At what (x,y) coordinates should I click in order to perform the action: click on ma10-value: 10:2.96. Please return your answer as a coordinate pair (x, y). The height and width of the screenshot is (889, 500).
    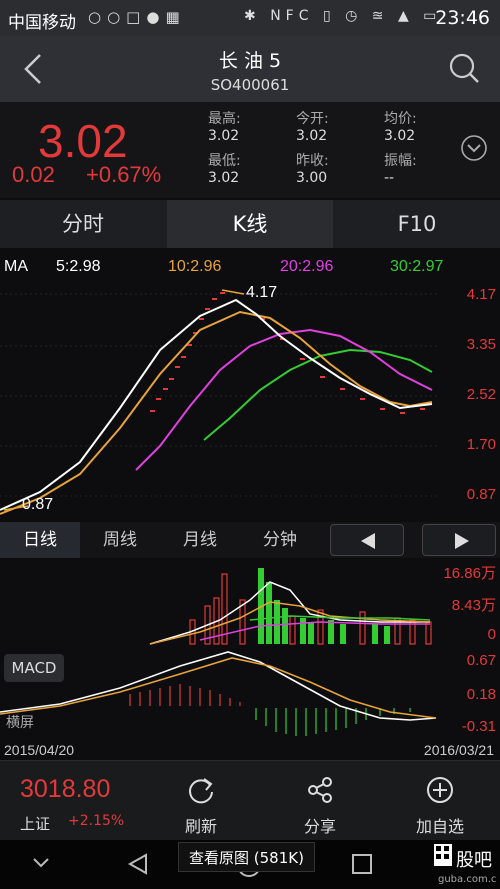
    Looking at the image, I should click on (195, 266).